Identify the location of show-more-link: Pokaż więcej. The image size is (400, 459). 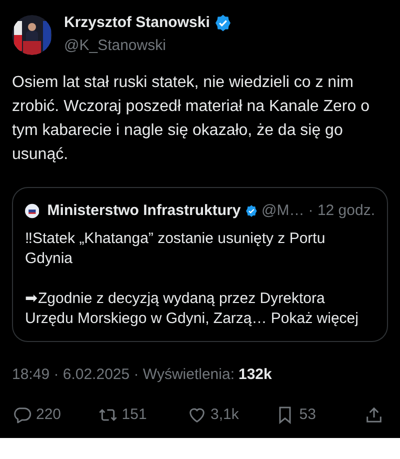
(314, 318).